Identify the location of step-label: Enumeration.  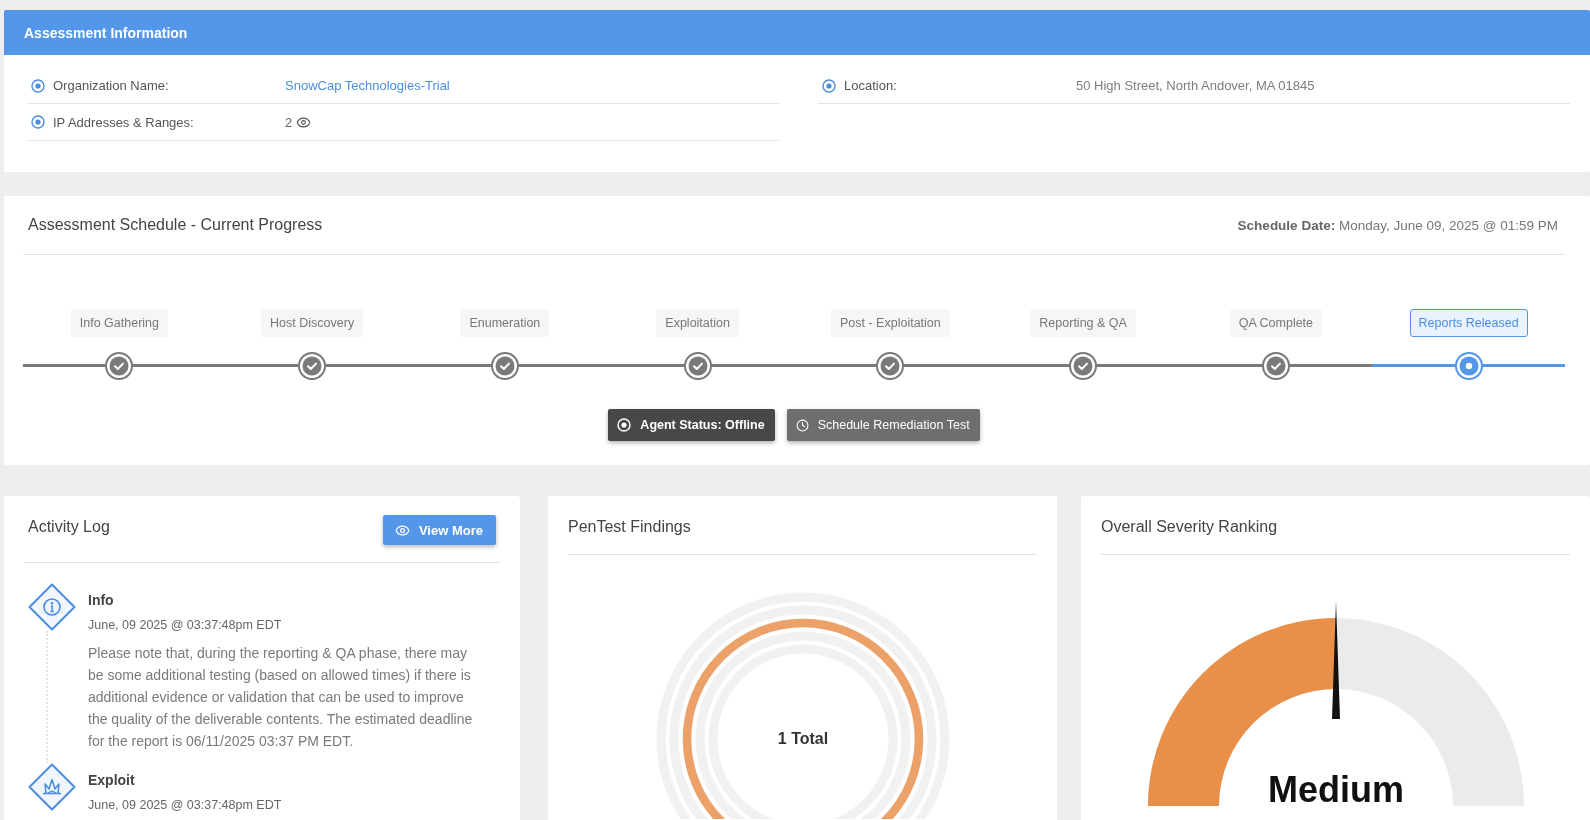
(505, 323).